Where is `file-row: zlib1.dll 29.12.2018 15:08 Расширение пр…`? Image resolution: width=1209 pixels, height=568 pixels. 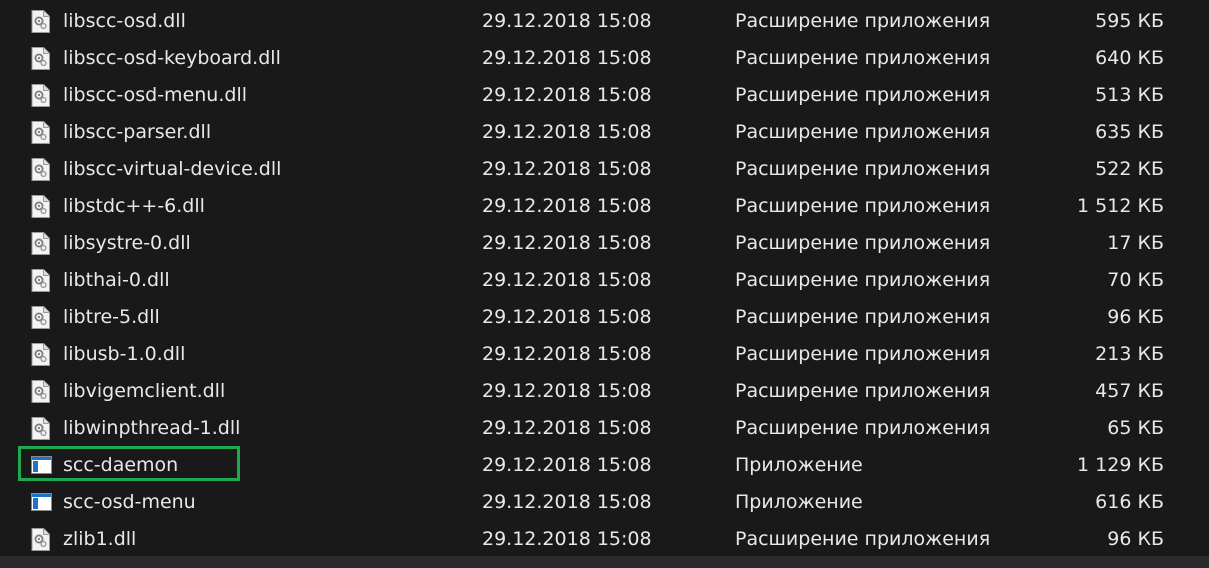 file-row: zlib1.dll 29.12.2018 15:08 Расширение пр… is located at coordinates (604, 539).